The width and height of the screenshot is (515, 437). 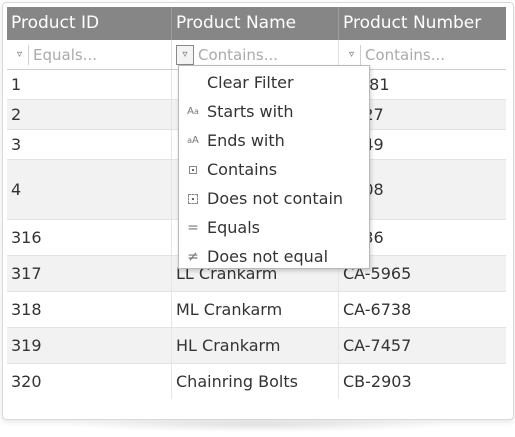 I want to click on cell-product-name: Chainring Bolts, so click(x=255, y=381).